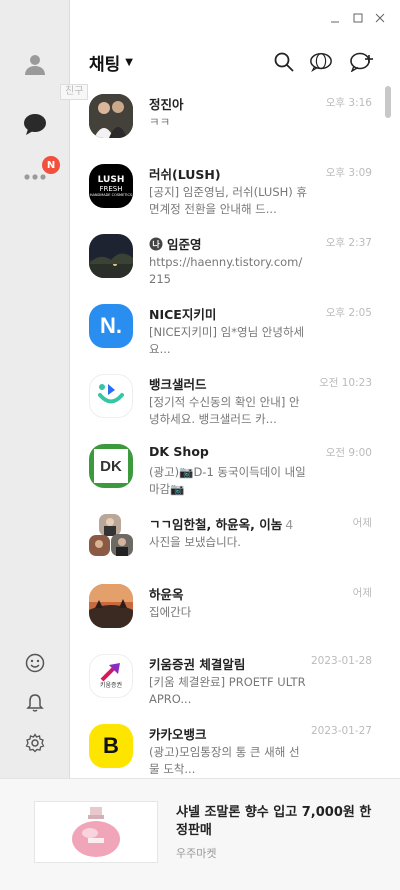 Image resolution: width=400 pixels, height=890 pixels. What do you see at coordinates (35, 703) in the screenshot?
I see `bell-icon` at bounding box center [35, 703].